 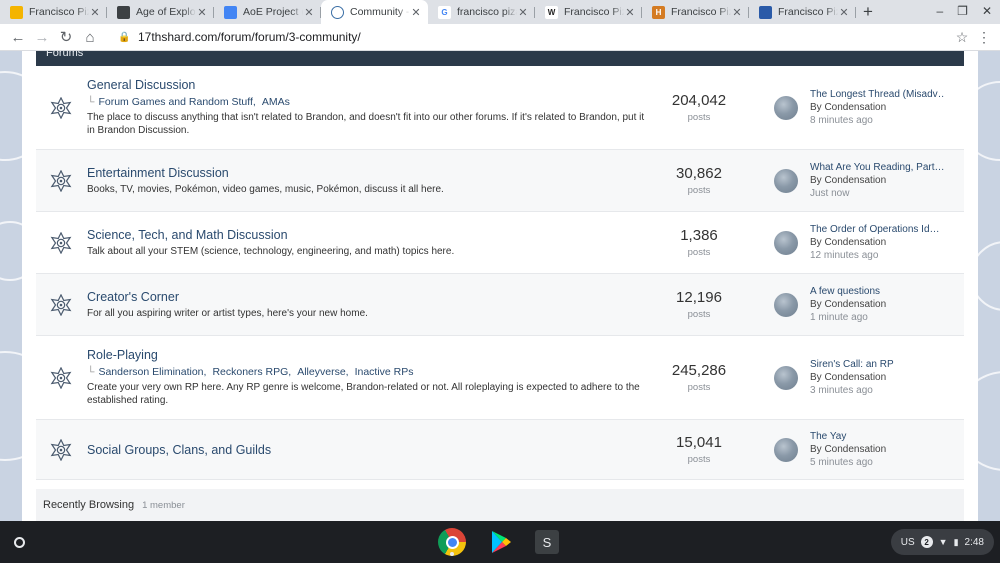 I want to click on section-title: Forums, so click(x=65, y=55).